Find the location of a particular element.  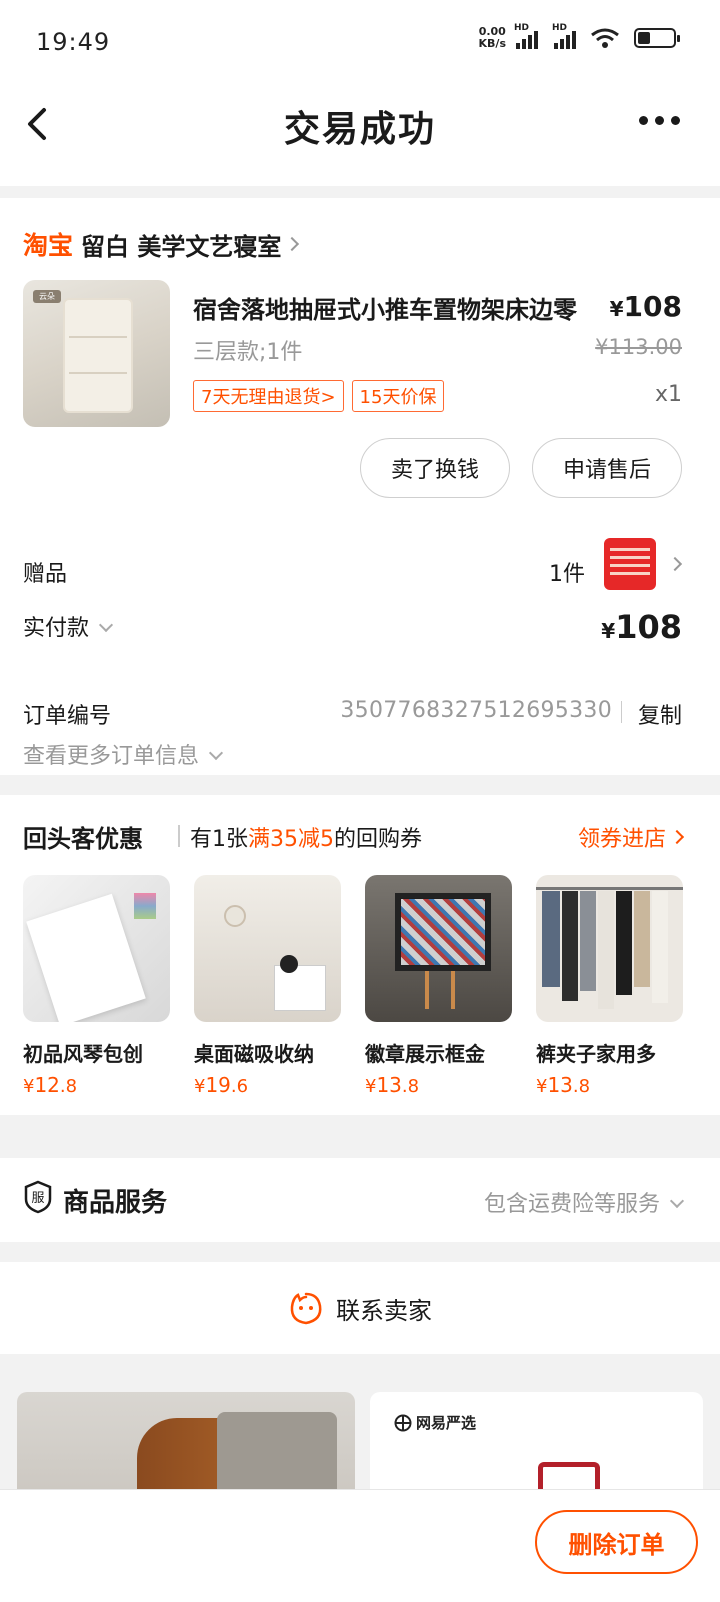

order-number: 3507768327512695330 is located at coordinates (476, 710).